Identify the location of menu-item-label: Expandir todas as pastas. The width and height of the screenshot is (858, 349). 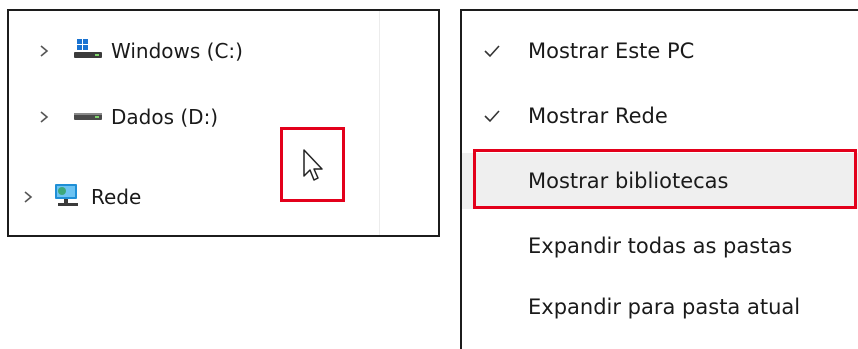
(660, 246).